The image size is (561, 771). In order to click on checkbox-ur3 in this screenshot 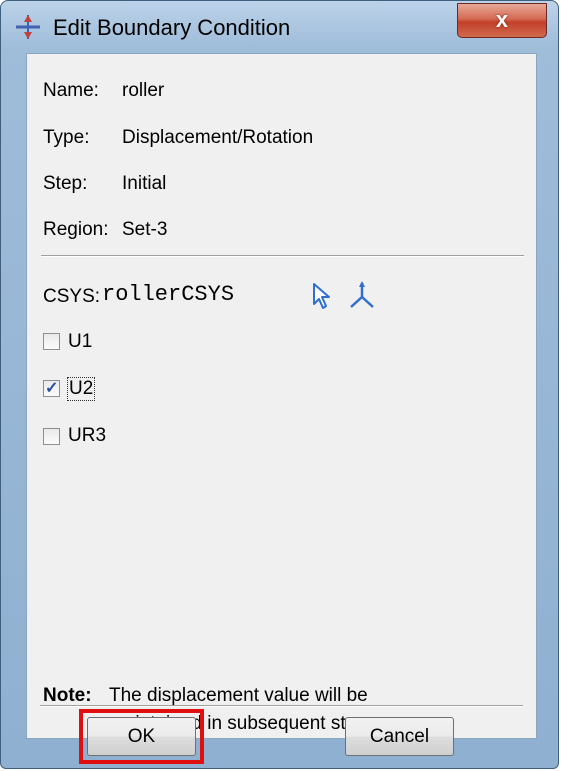, I will do `click(51, 436)`.